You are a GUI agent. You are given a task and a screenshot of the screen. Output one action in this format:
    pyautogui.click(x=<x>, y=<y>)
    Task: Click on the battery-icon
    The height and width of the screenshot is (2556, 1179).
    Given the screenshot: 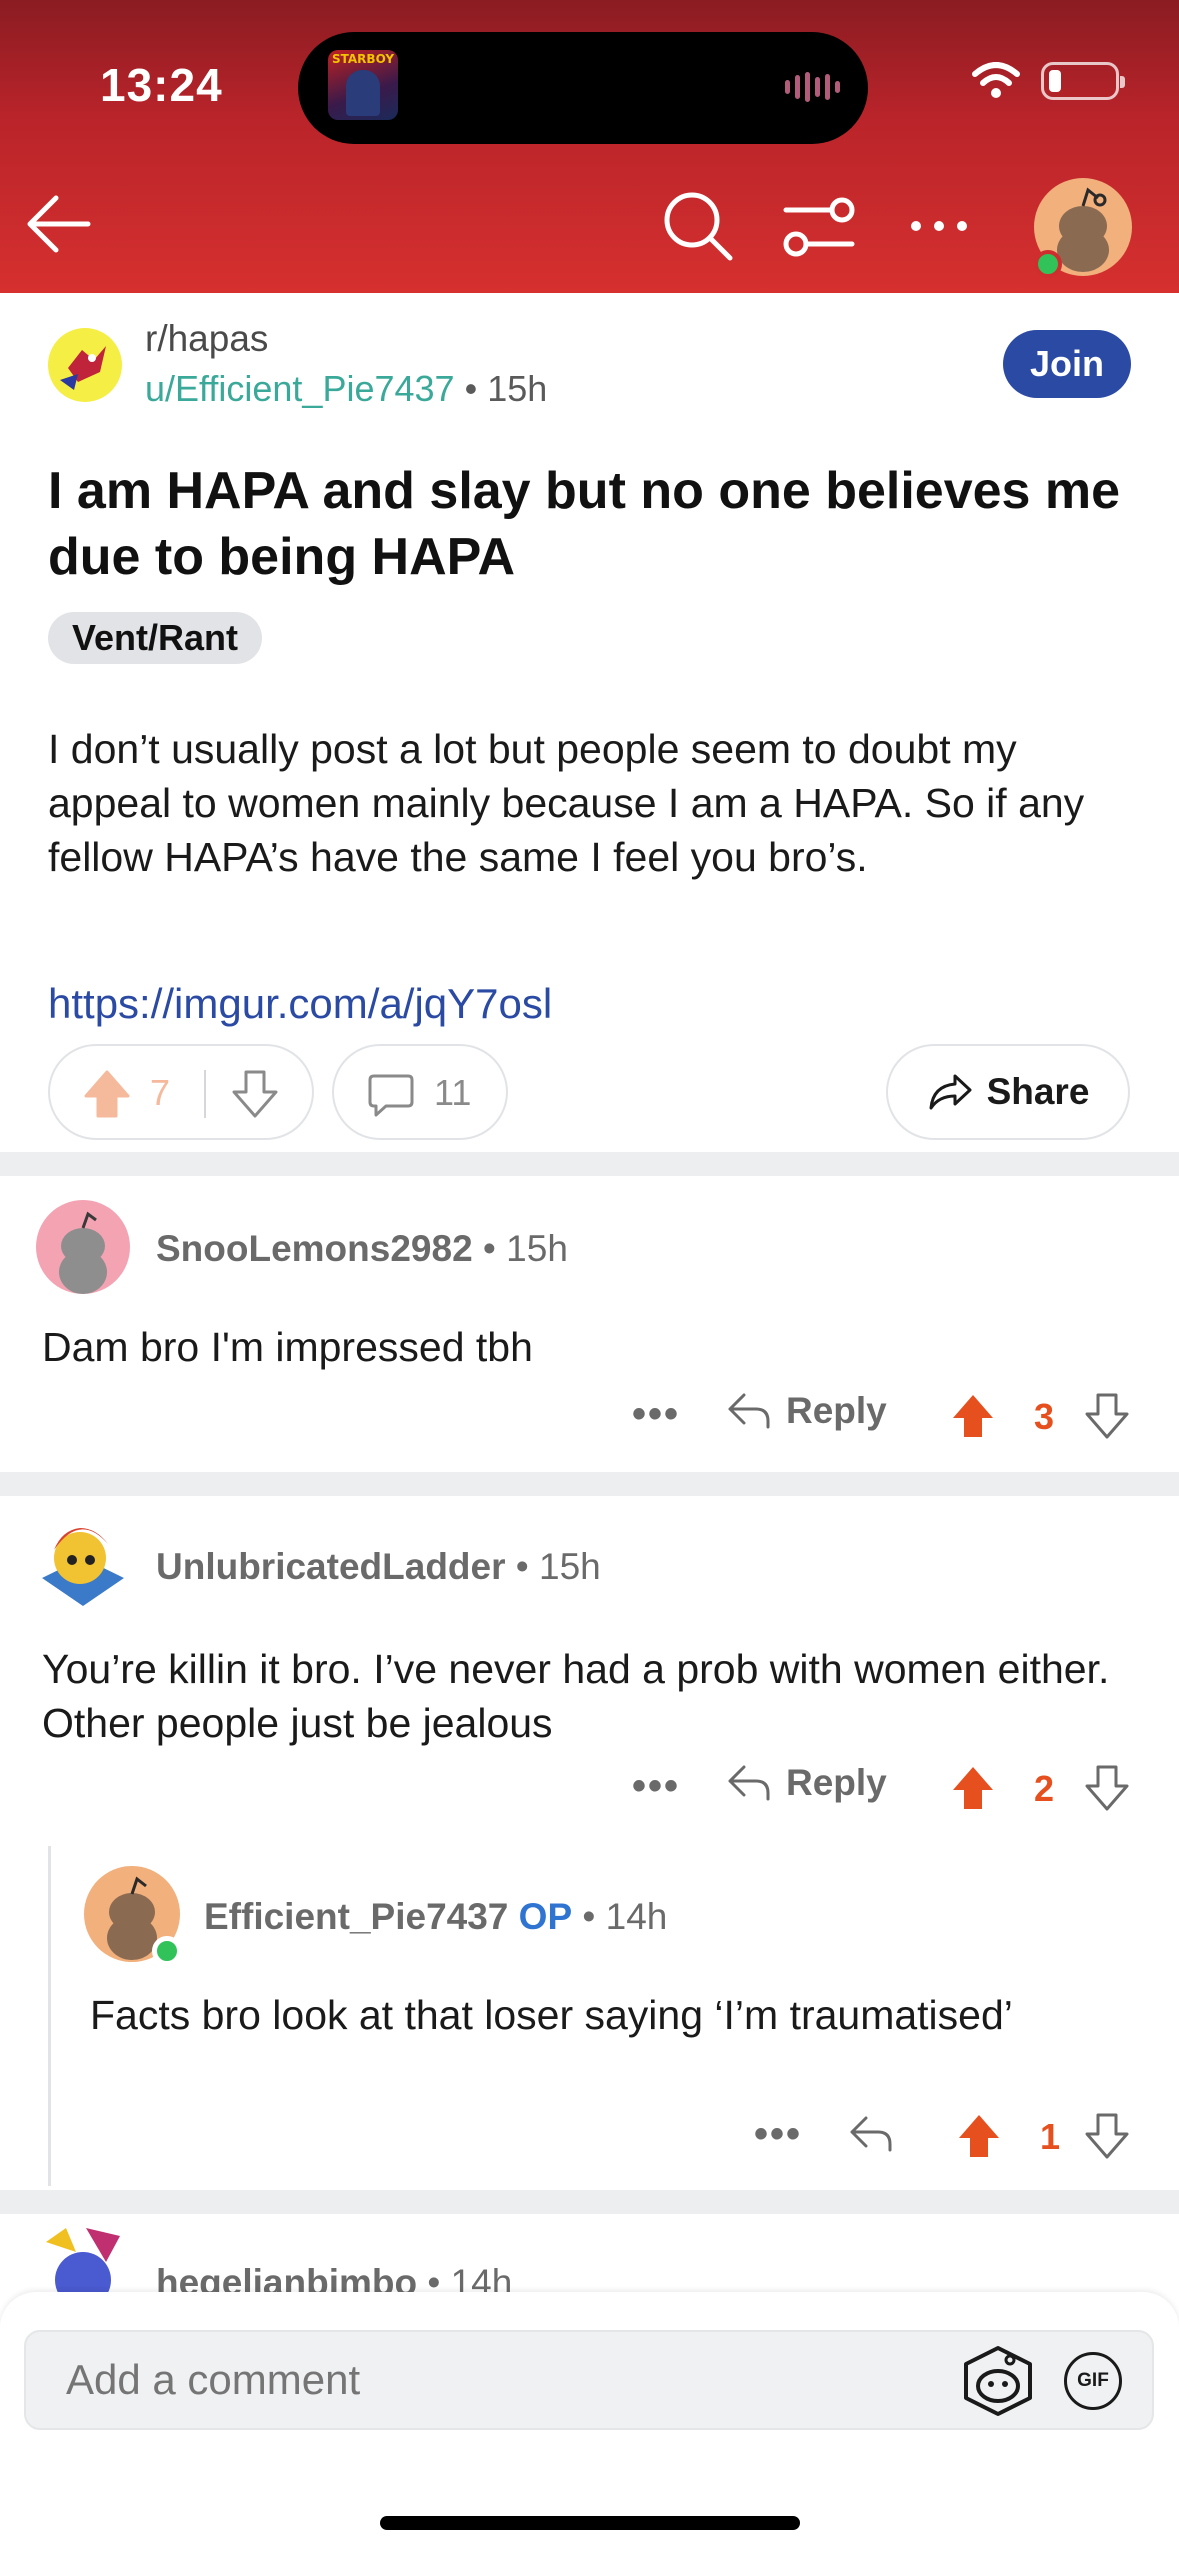 What is the action you would take?
    pyautogui.click(x=1083, y=81)
    